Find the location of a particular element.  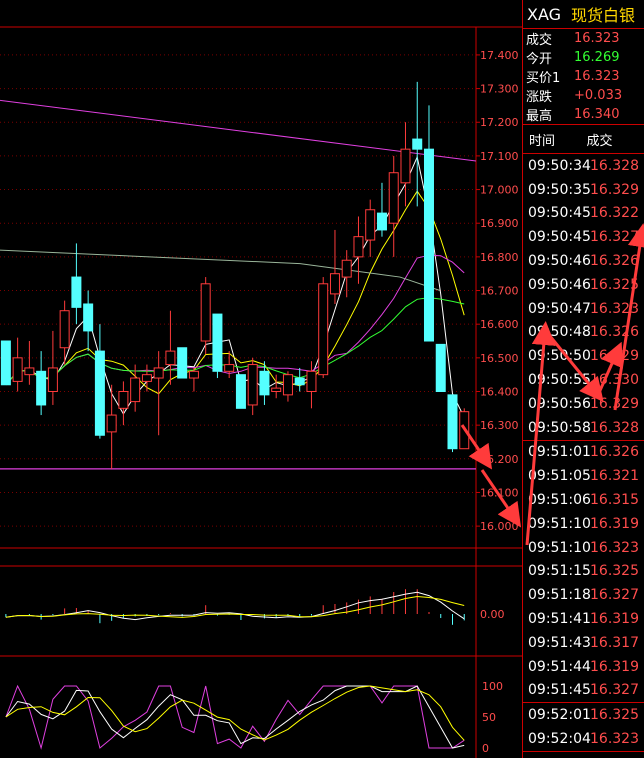

tick-row: 09:50:58 16.328 is located at coordinates (583, 428).